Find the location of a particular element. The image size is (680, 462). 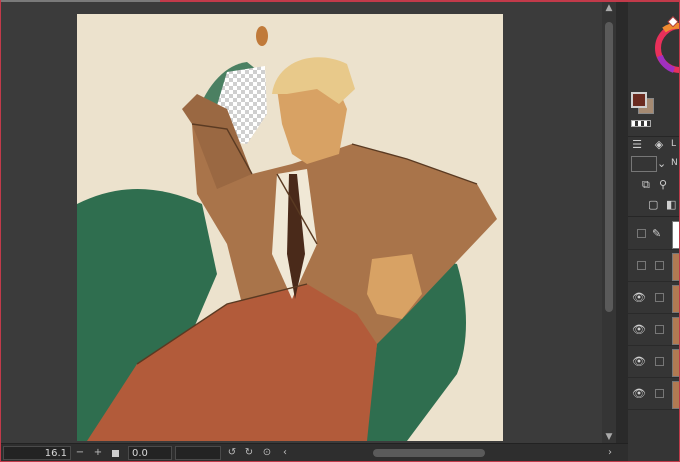

lock-layer-icon: ⚲ is located at coordinates (663, 184).